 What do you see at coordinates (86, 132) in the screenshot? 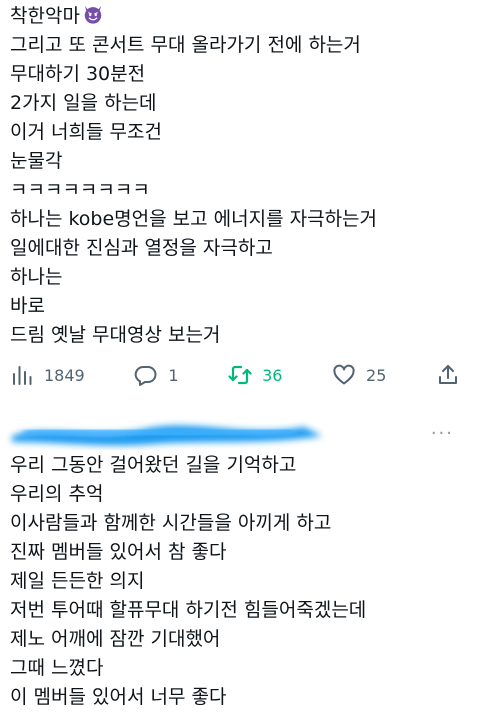
I see `tweet-1-line-5: 이거 너희들 무조건` at bounding box center [86, 132].